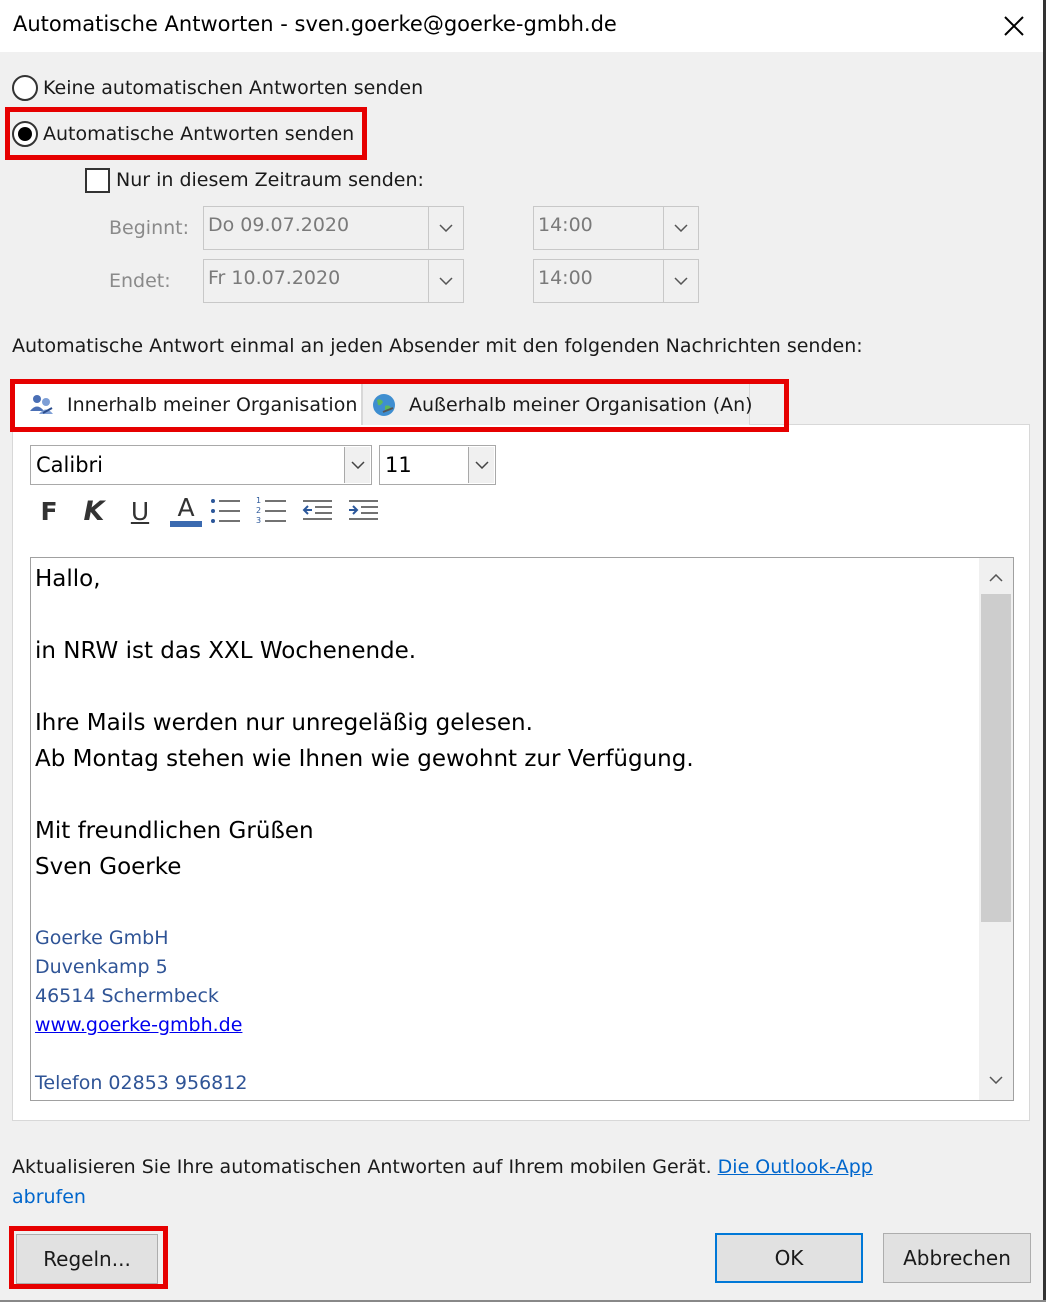  I want to click on signature-phone: Telefon 02853 956812, so click(141, 1083).